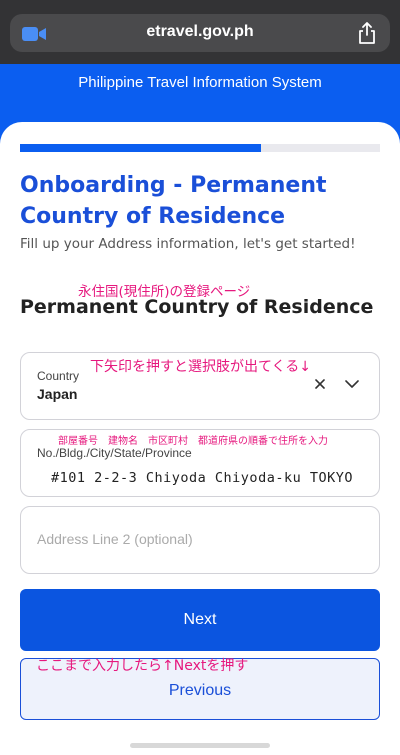 The image size is (400, 755). What do you see at coordinates (114, 453) in the screenshot?
I see `address-line1-label: No./Bldg./City/State/Province` at bounding box center [114, 453].